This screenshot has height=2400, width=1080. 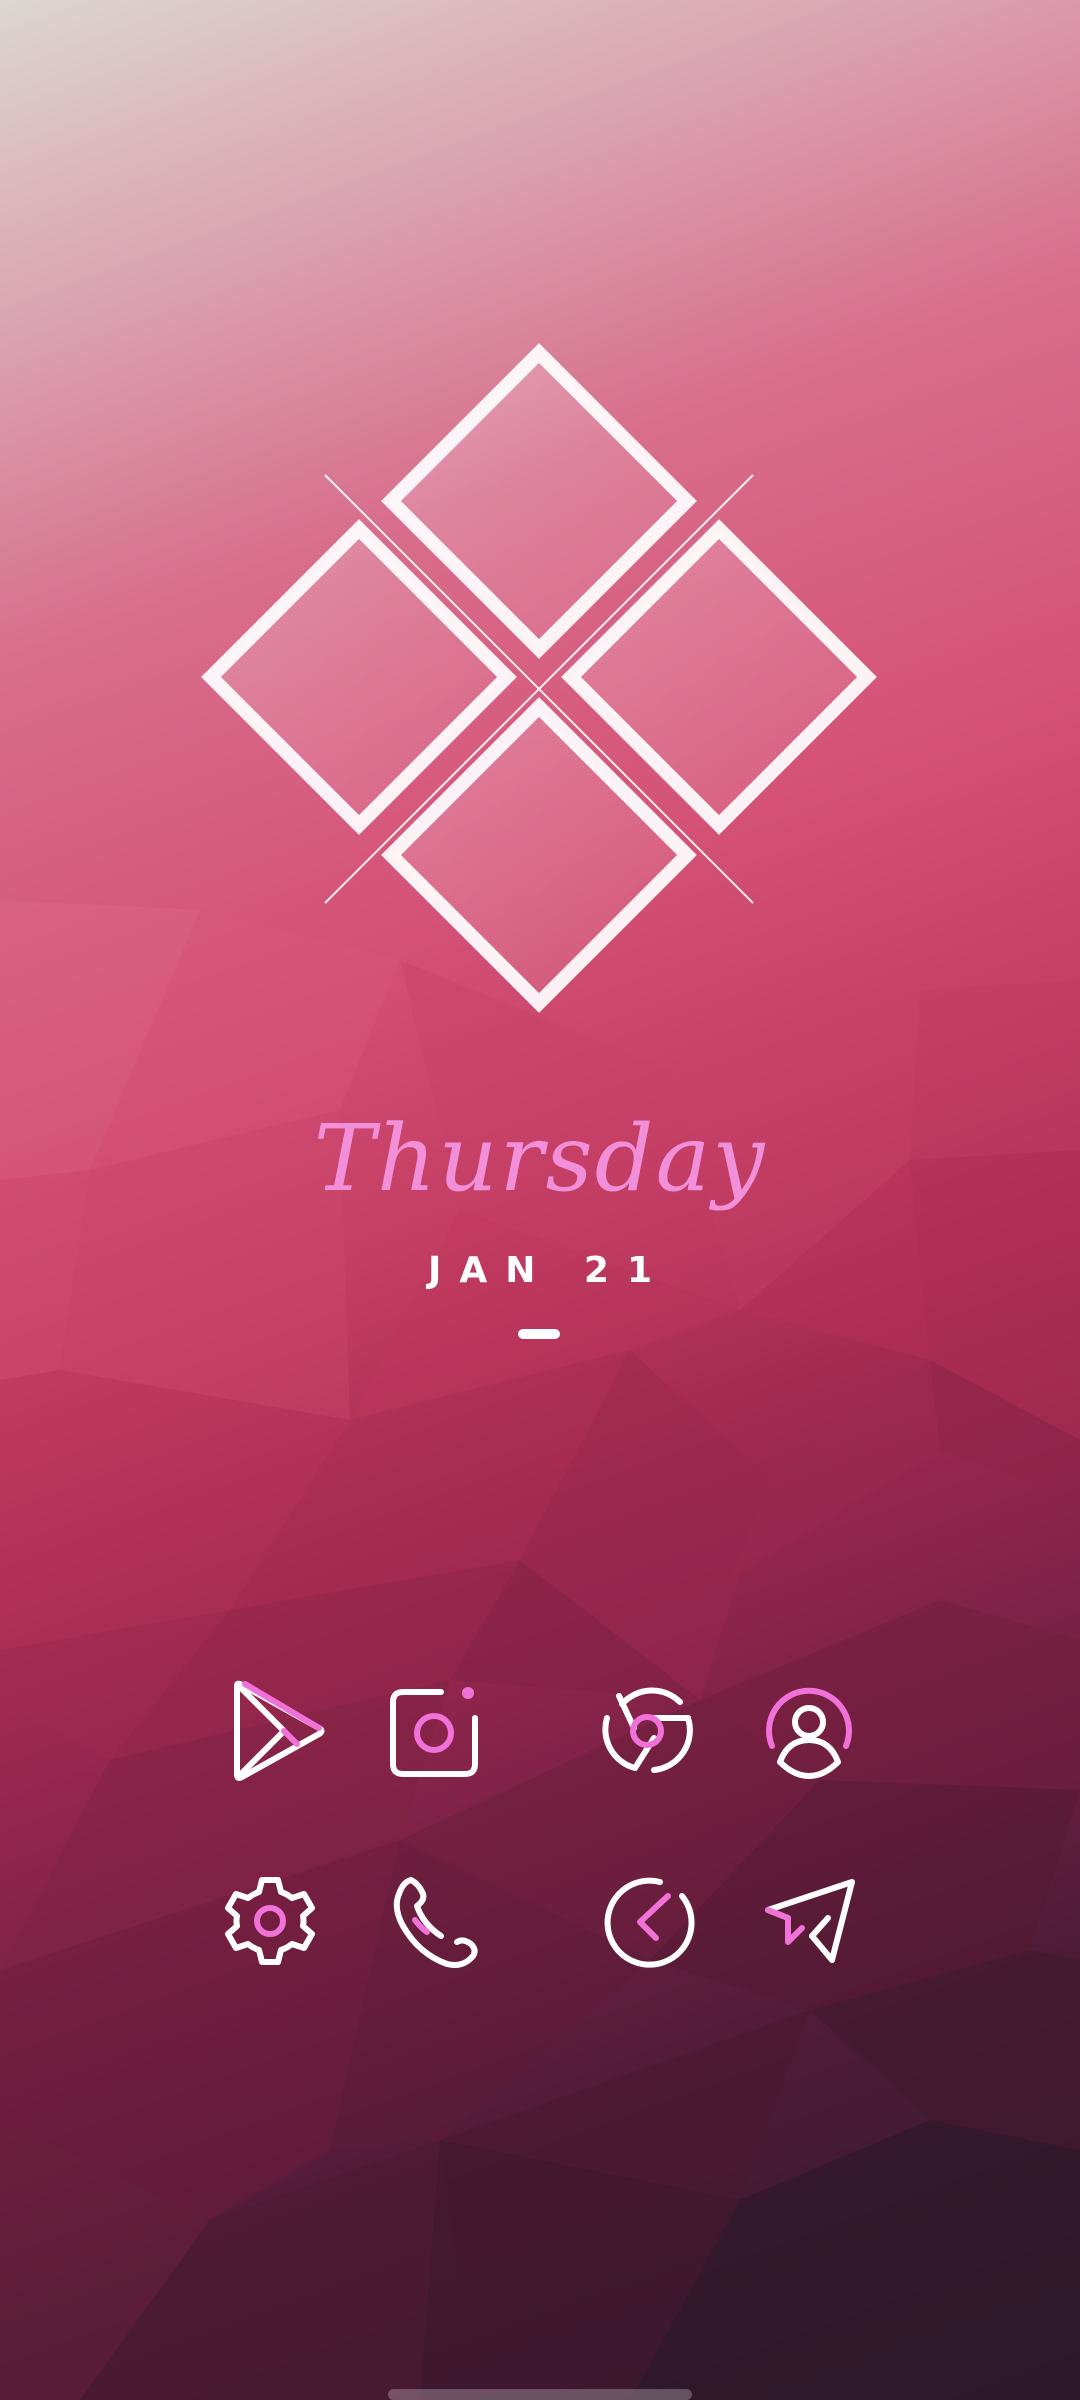 I want to click on send-icon, so click(x=809, y=1921).